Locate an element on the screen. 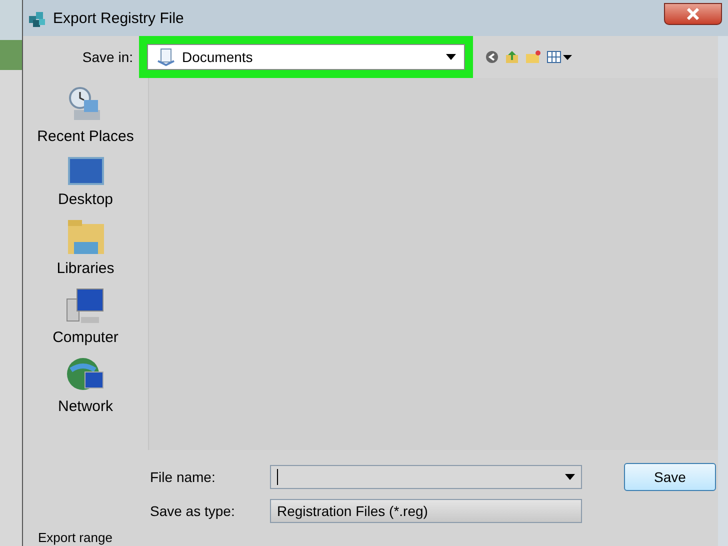 This screenshot has width=728, height=546. close-button is located at coordinates (693, 14).